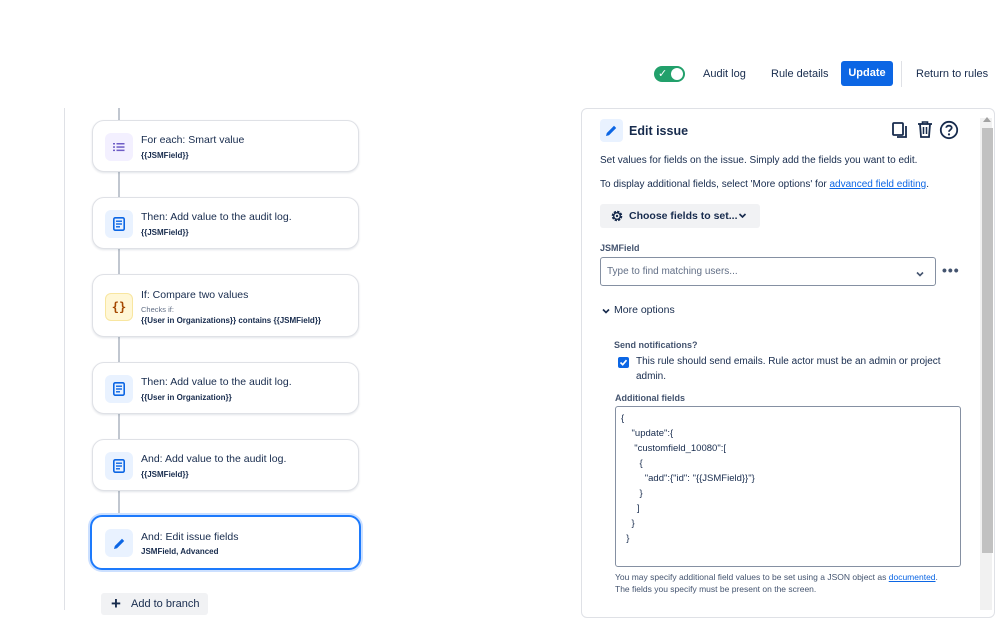 This screenshot has height=618, width=999. Describe the element at coordinates (799, 74) in the screenshot. I see `rule-details-button: Rule details` at that location.